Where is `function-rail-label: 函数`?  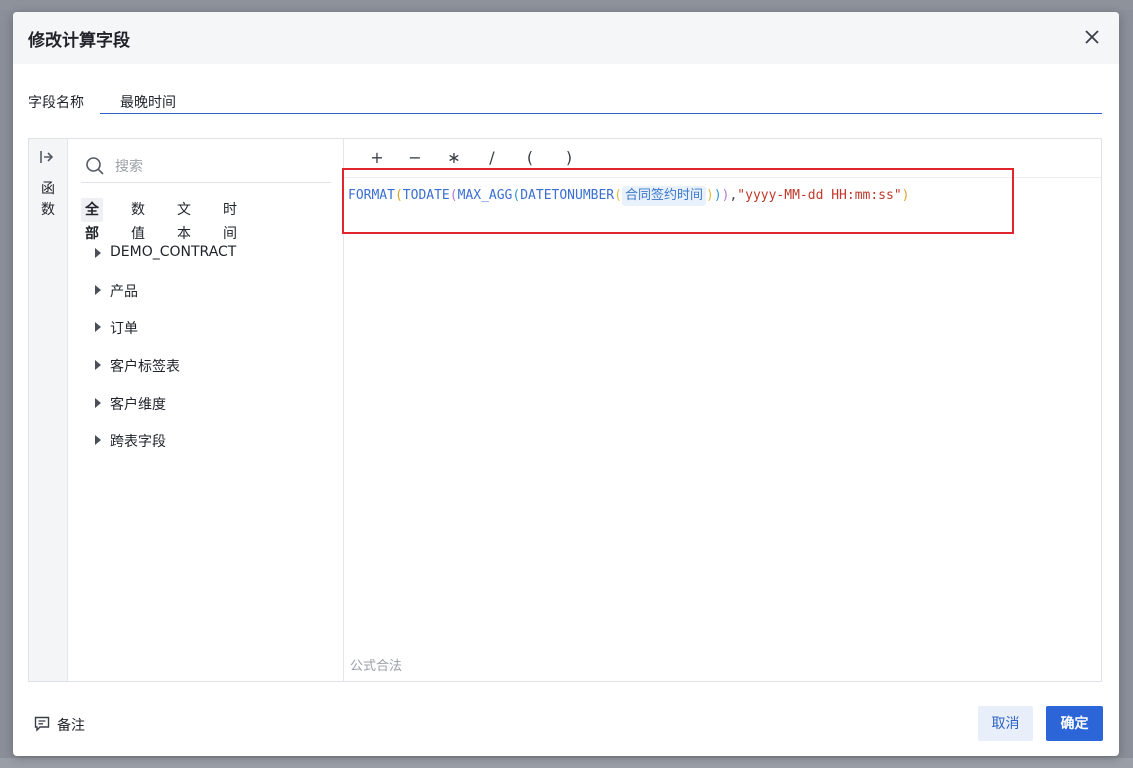
function-rail-label: 函数 is located at coordinates (48, 199).